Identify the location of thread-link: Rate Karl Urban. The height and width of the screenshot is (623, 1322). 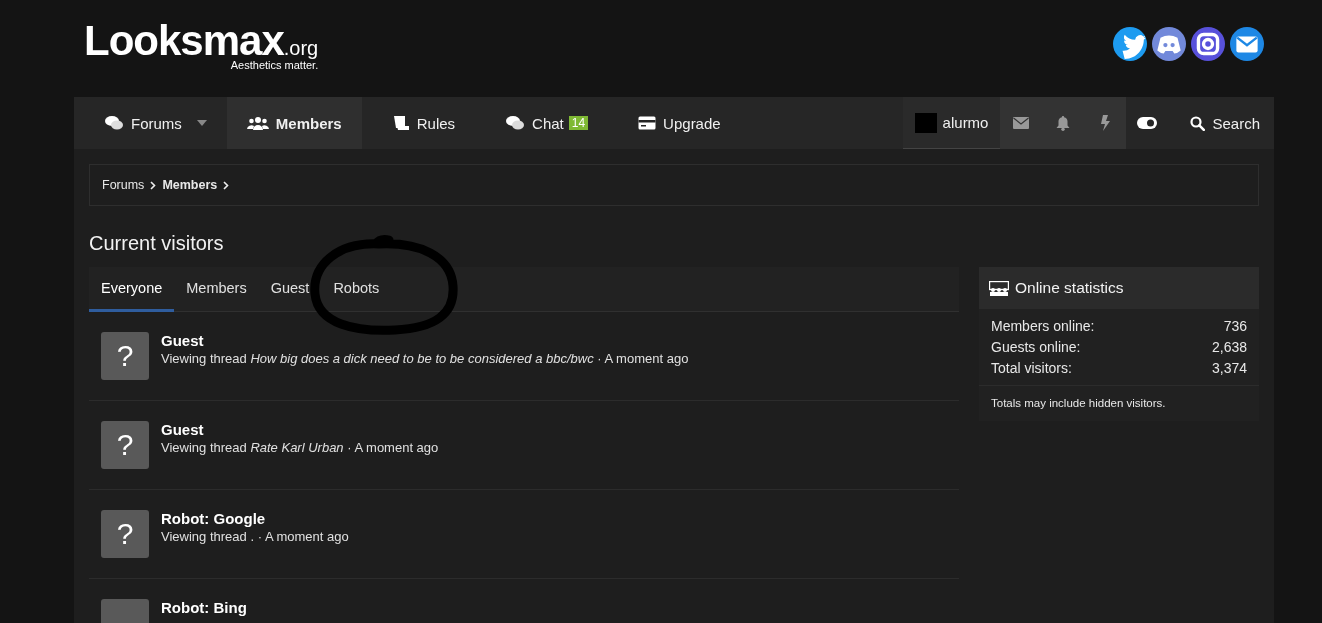
(297, 447).